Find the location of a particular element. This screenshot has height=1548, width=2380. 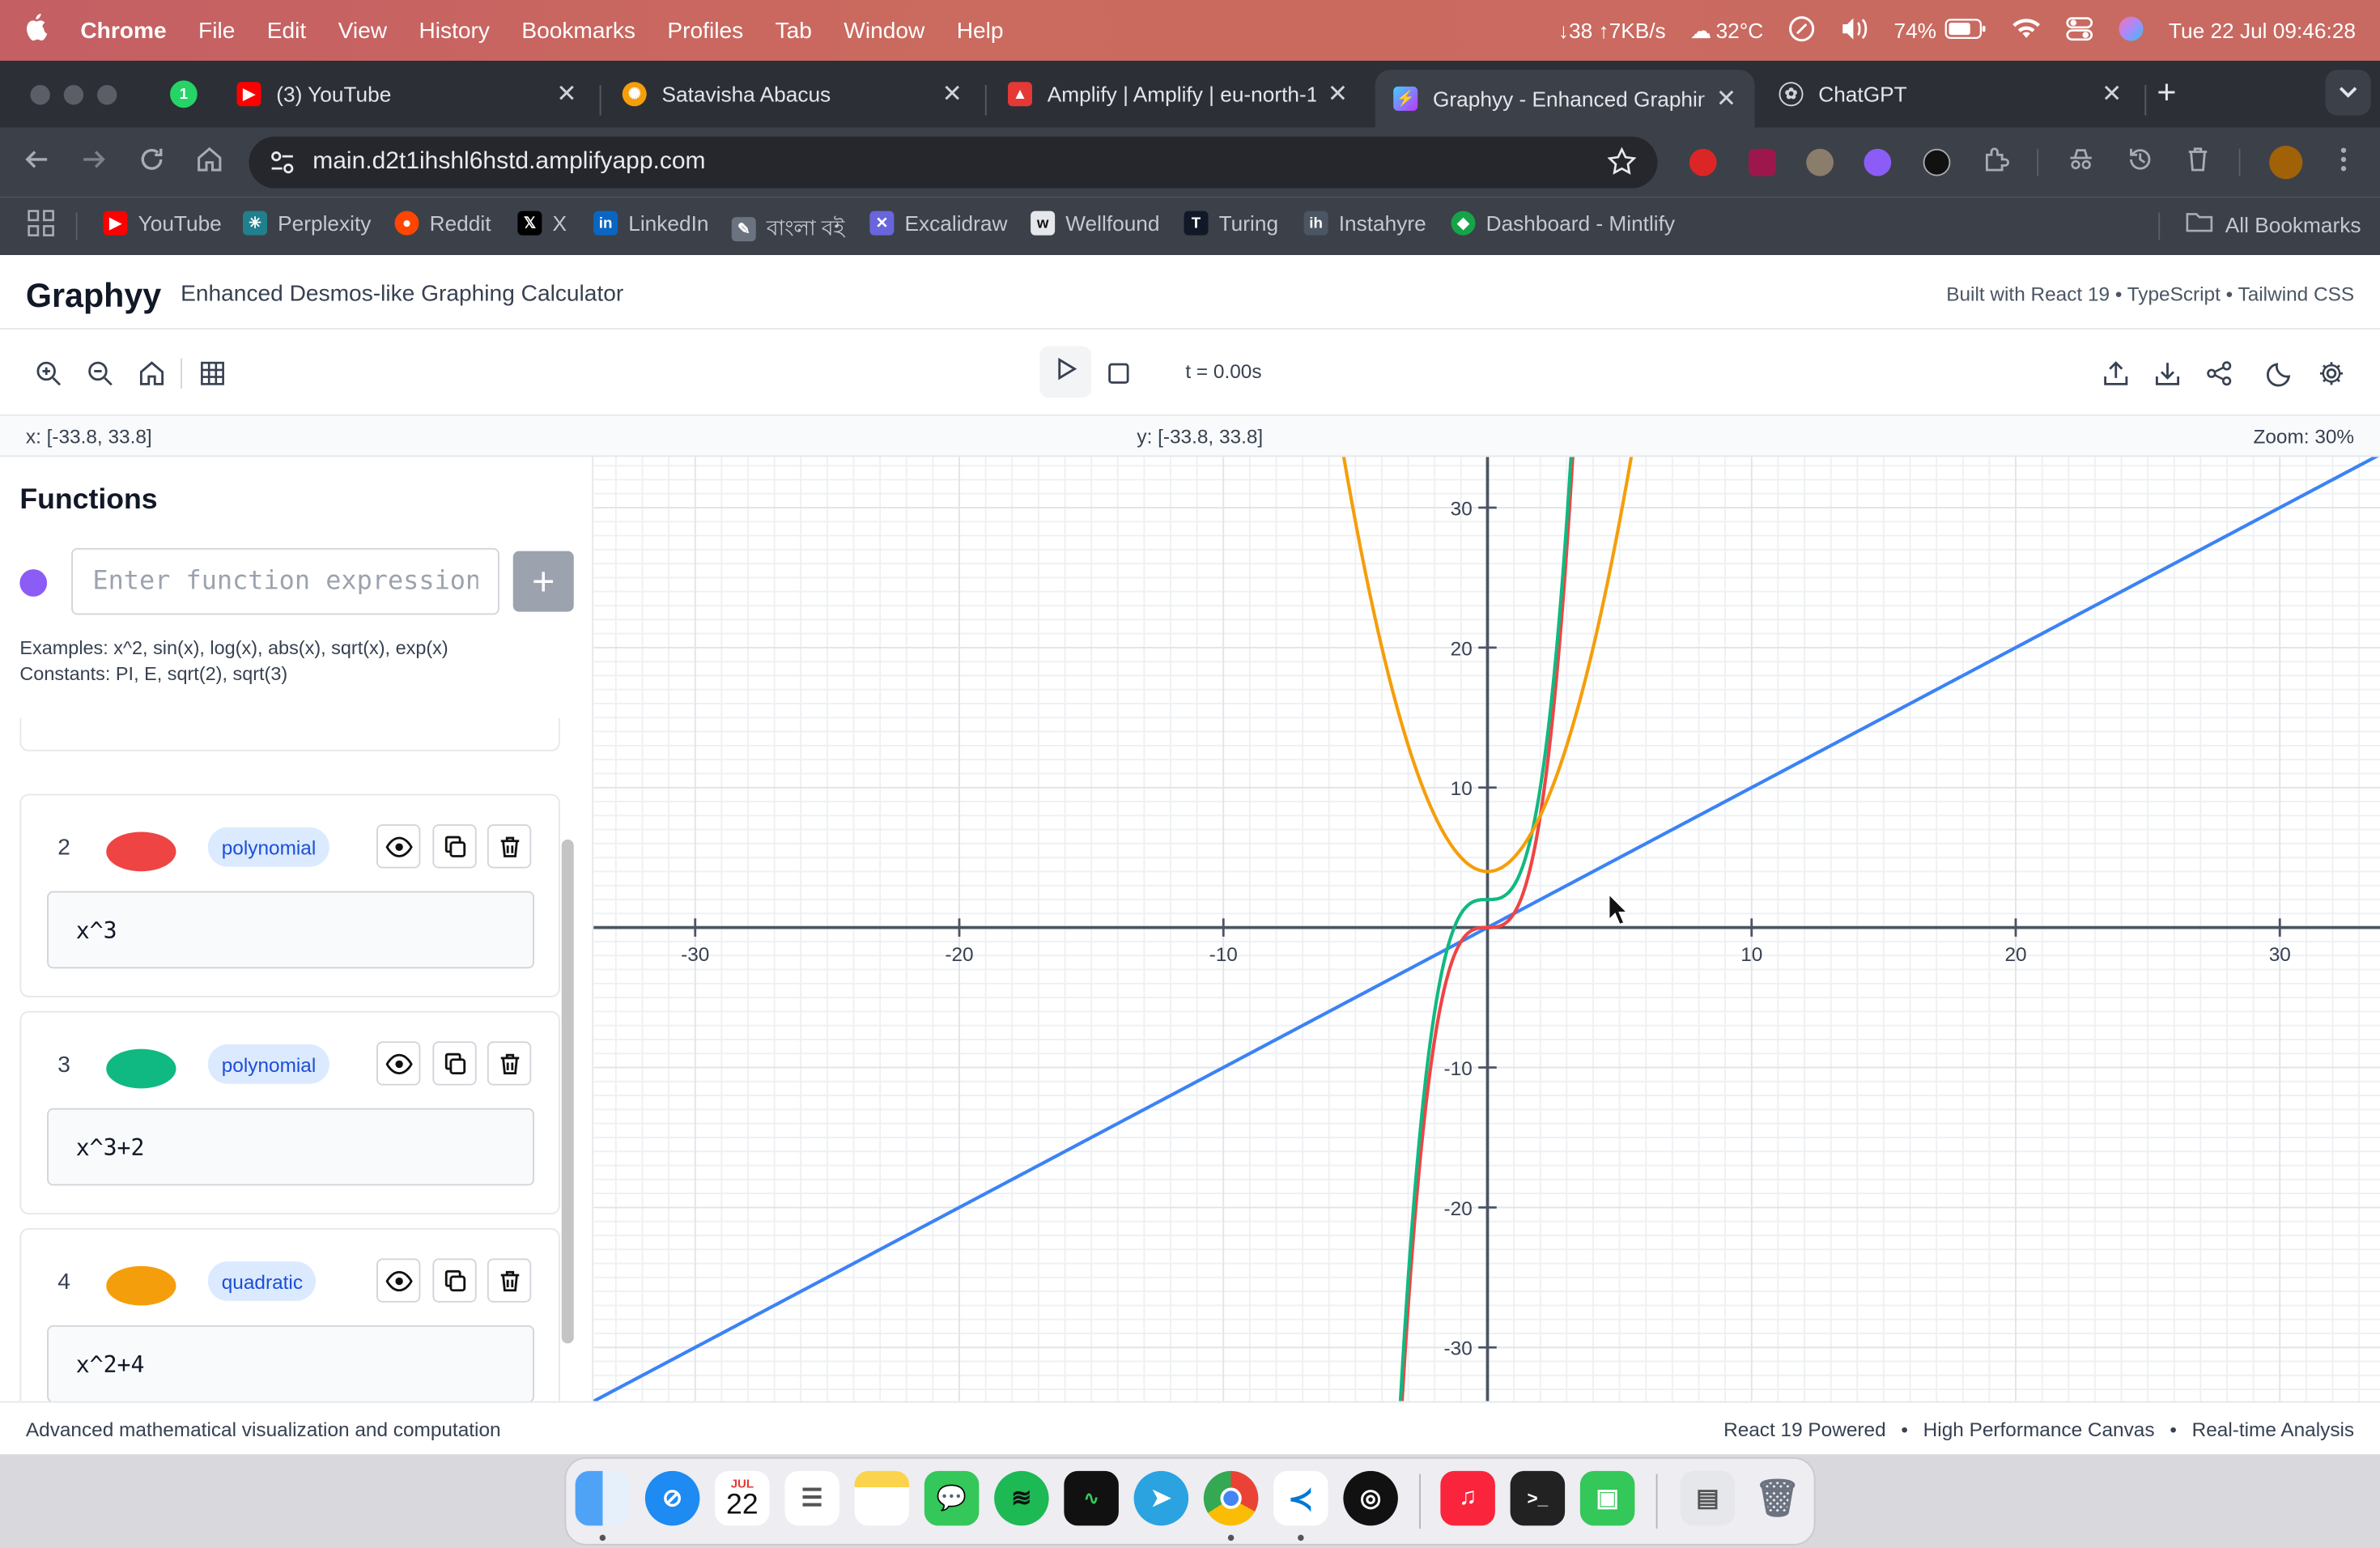

bookmark-youtube: ▶ YouTube is located at coordinates (162, 223).